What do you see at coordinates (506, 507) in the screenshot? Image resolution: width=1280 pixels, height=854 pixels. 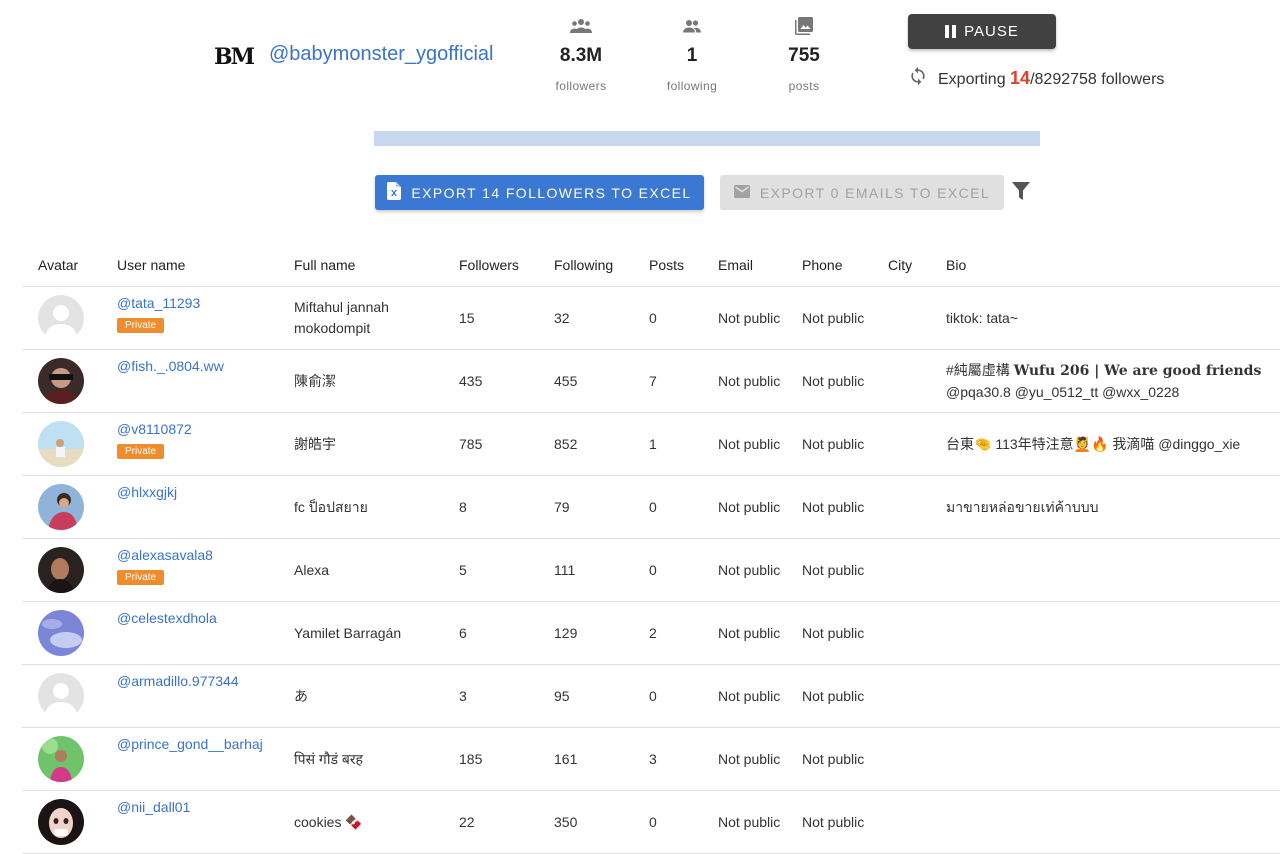 I see `followers-cell: 8` at bounding box center [506, 507].